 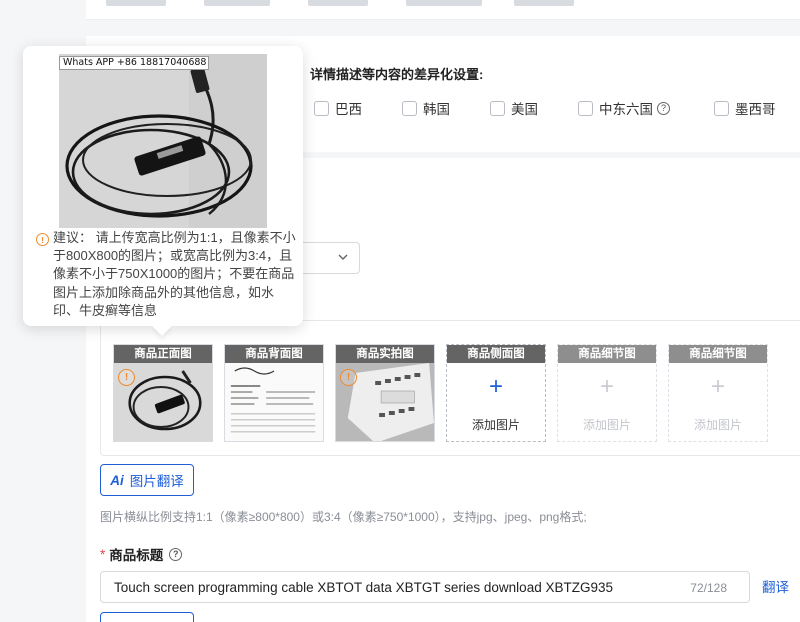 I want to click on character-count: 72/128, so click(x=708, y=588).